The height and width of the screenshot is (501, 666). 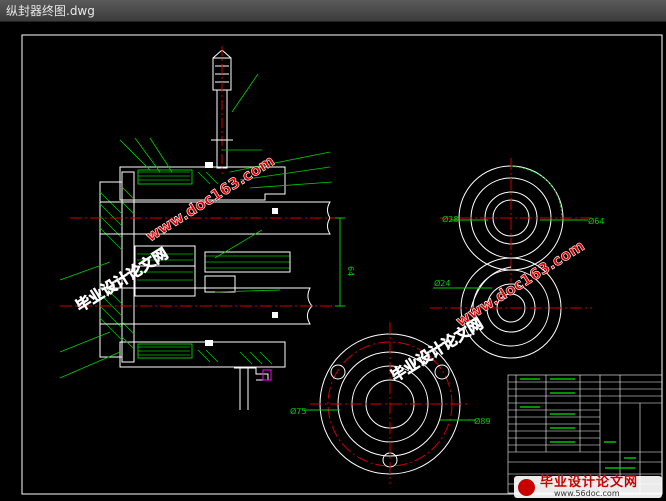 I want to click on title-block-fill, so click(x=578, y=423).